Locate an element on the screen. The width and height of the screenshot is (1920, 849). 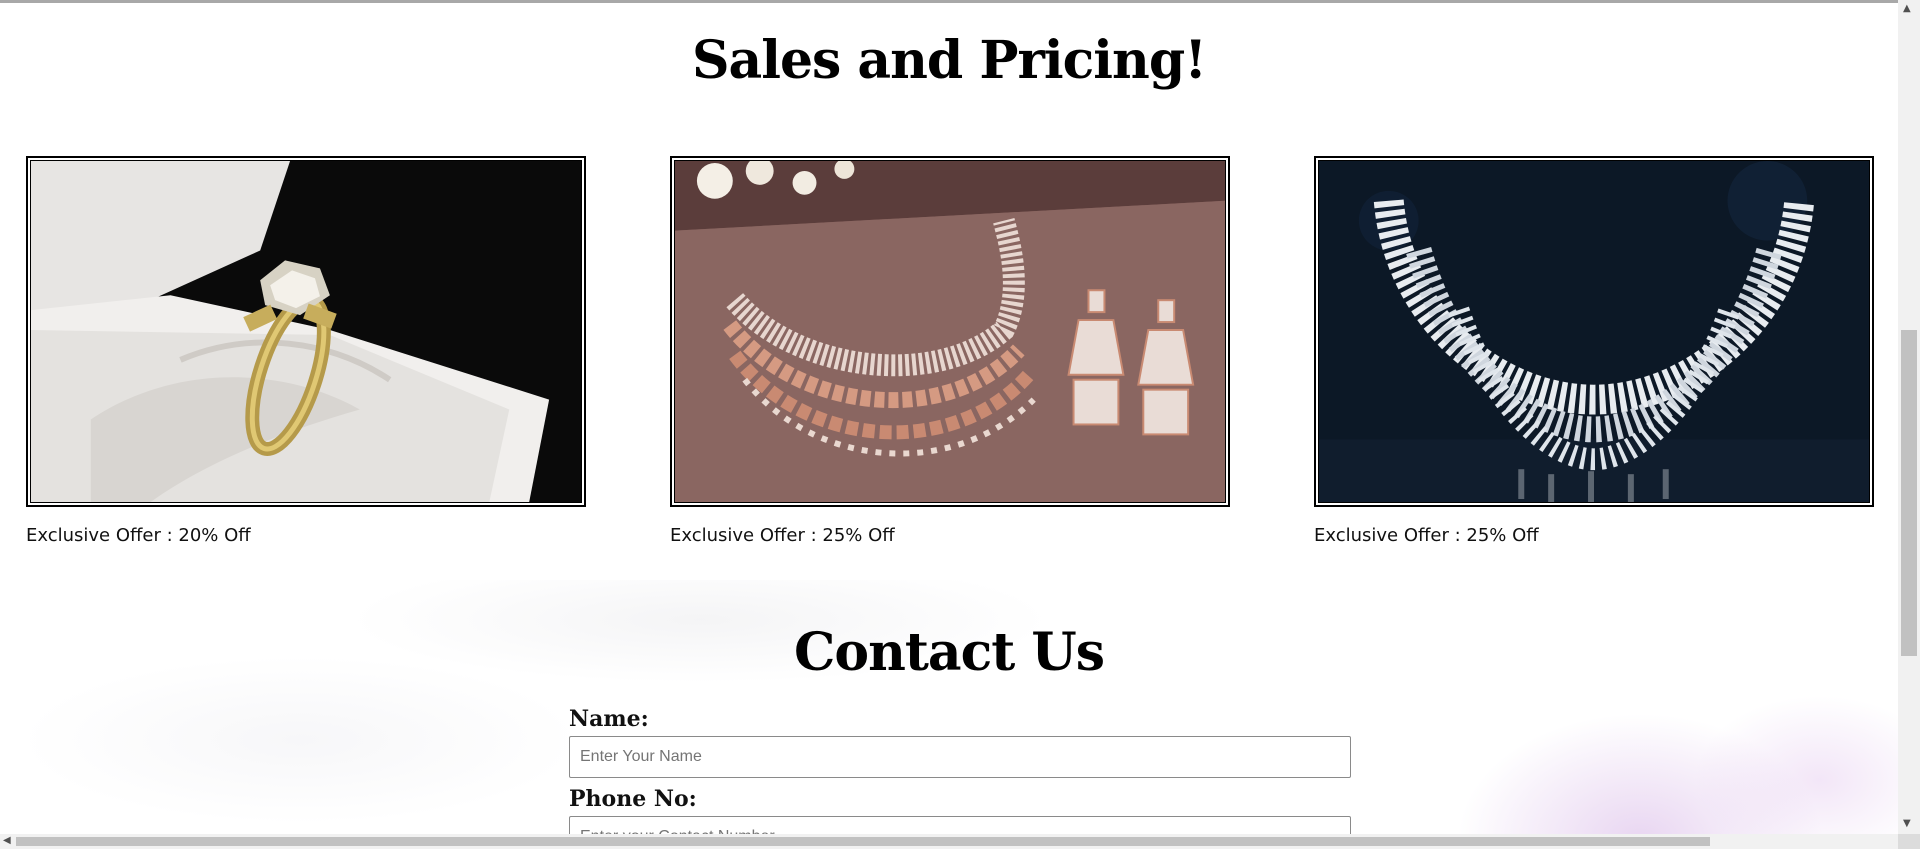
offer-card-necklace-set: Exclusive Offer : 25% Off is located at coordinates (950, 351).